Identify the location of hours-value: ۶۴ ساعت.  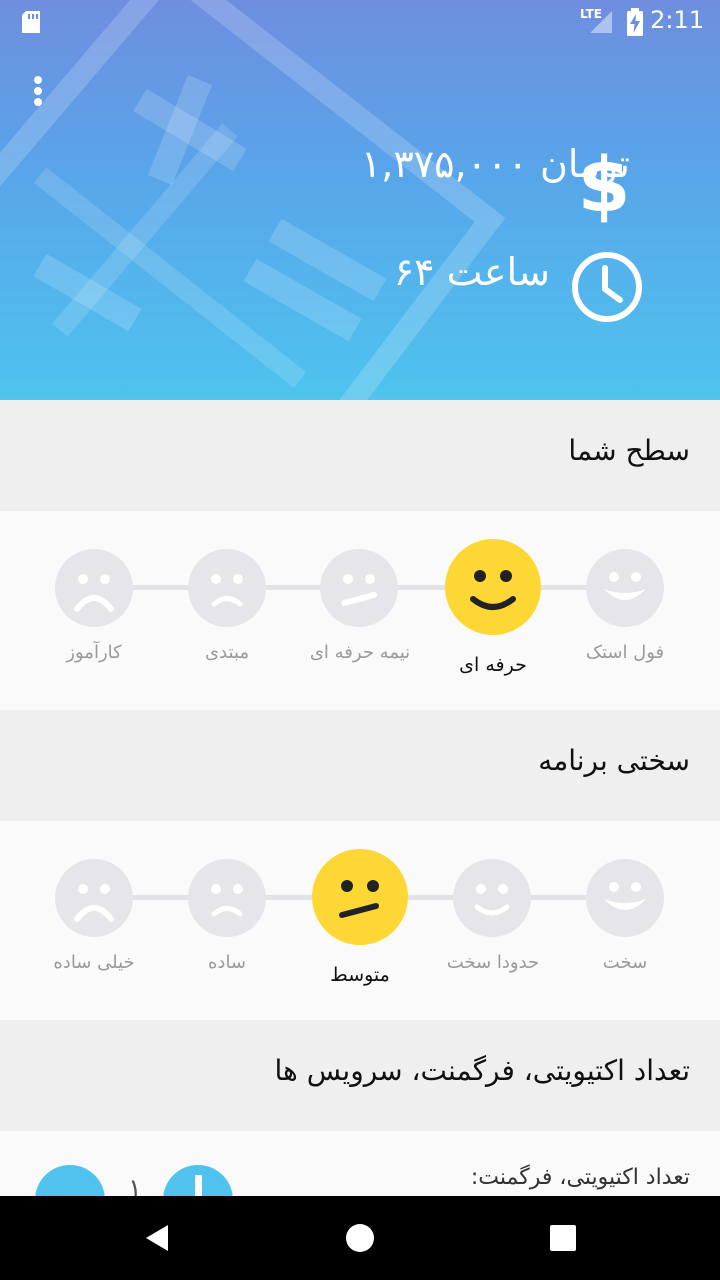
(471, 272).